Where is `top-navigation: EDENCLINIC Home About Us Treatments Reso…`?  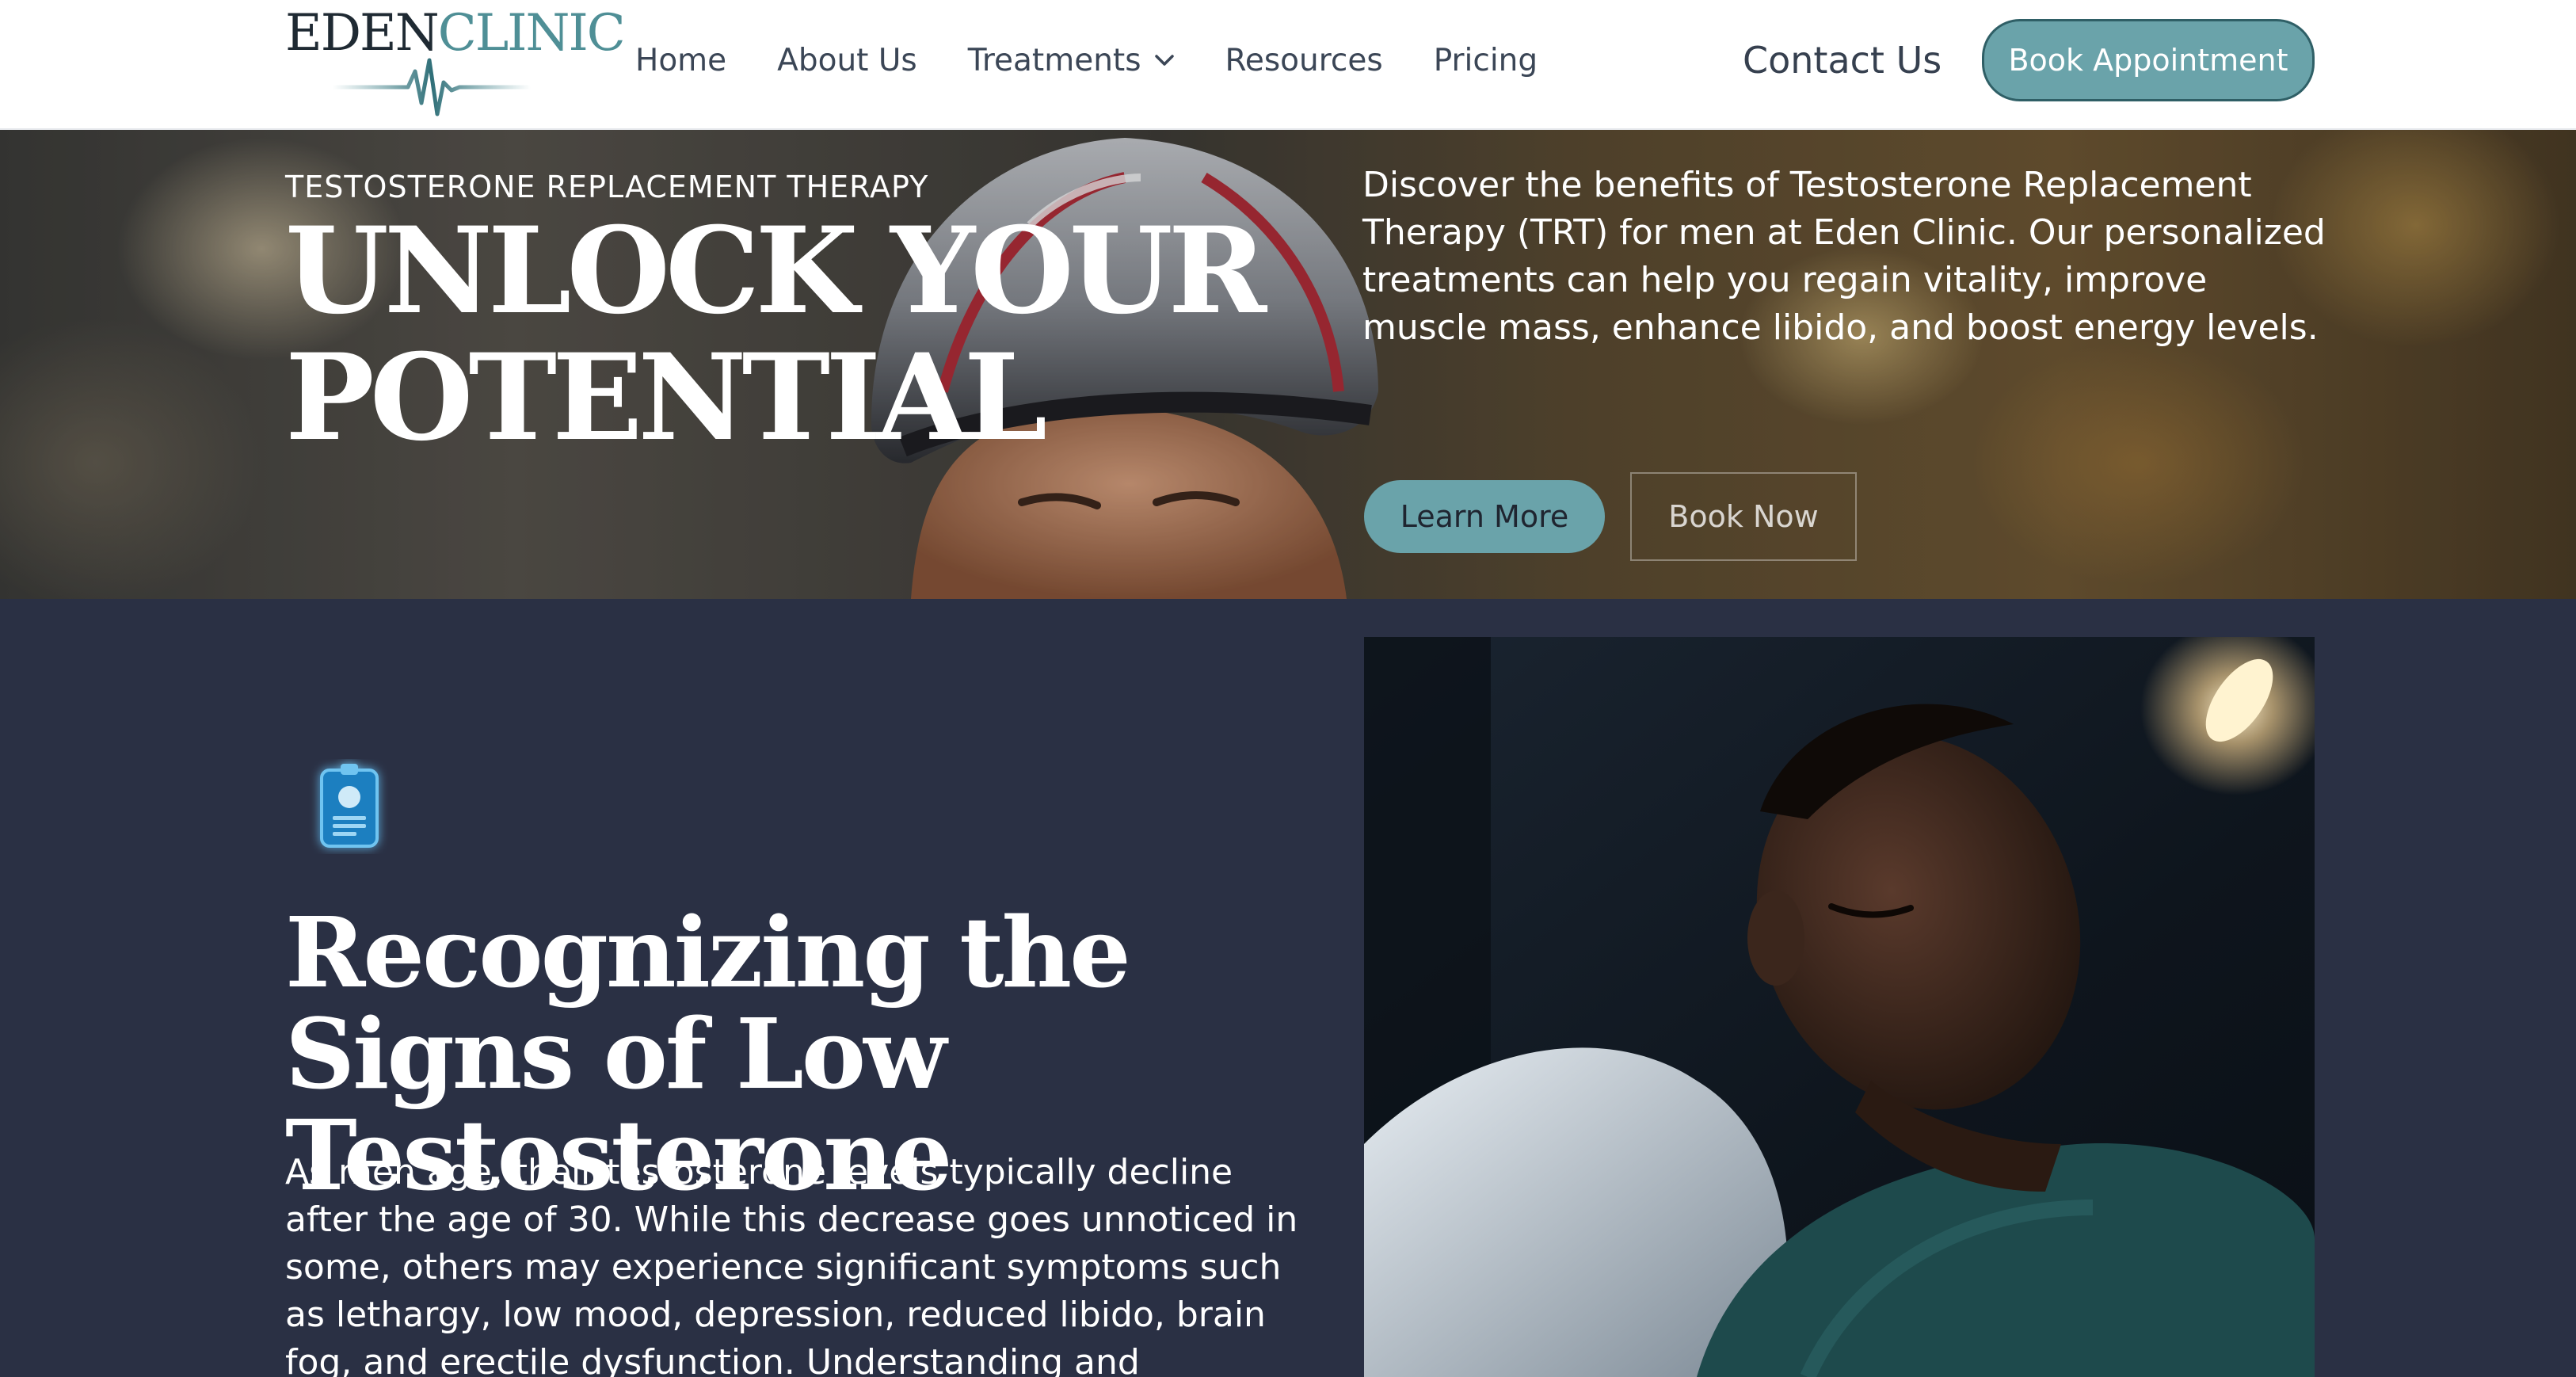
top-navigation: EDENCLINIC Home About Us Treatments Reso… is located at coordinates (1288, 65).